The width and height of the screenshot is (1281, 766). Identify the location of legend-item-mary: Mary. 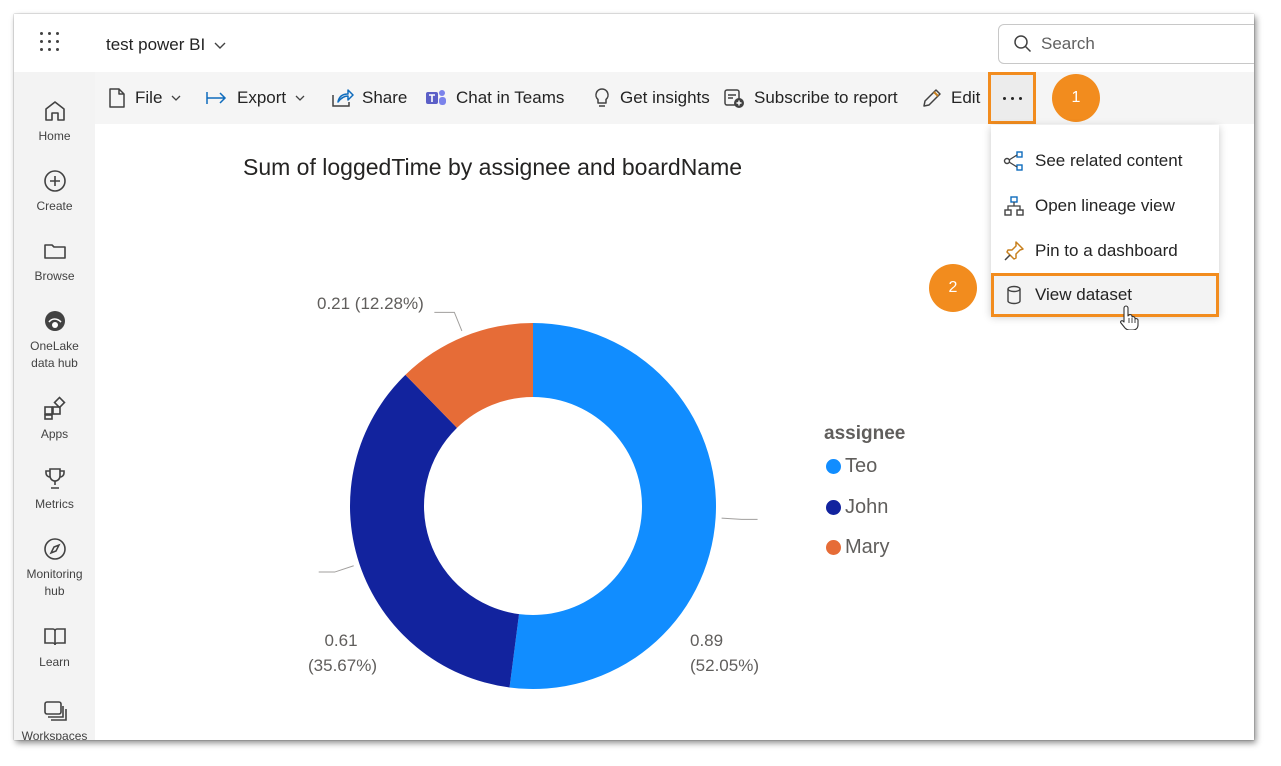
(857, 547).